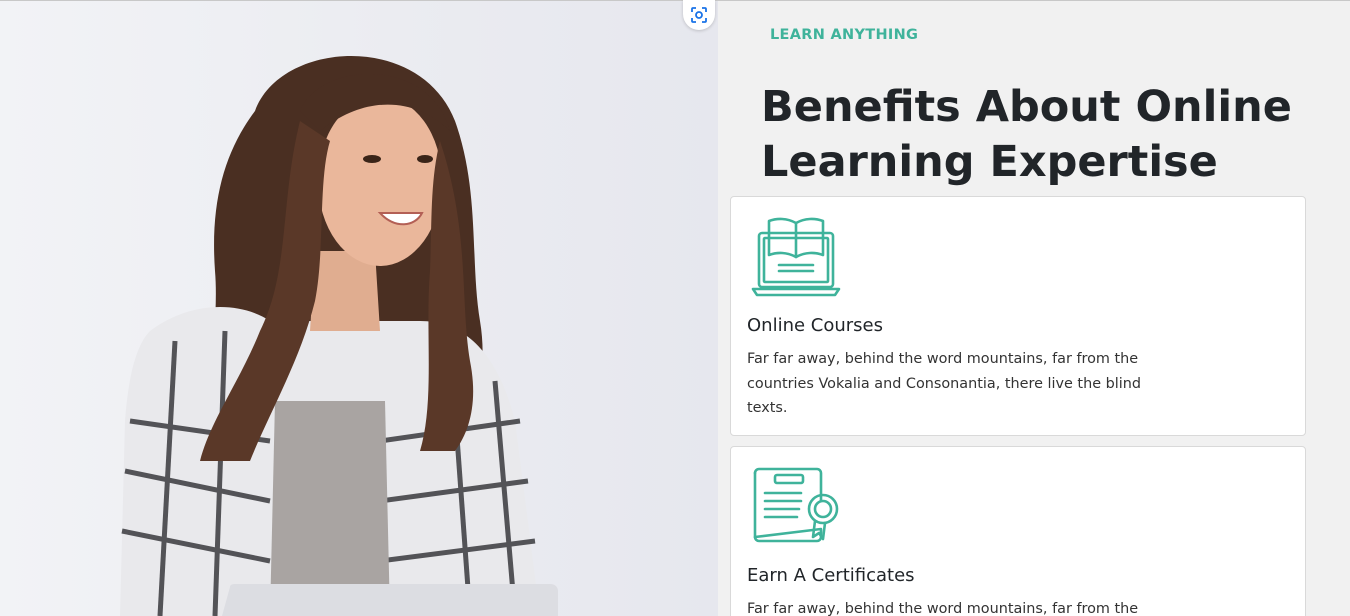  What do you see at coordinates (844, 35) in the screenshot?
I see `section-eyebrow: LEARN ANYTHING` at bounding box center [844, 35].